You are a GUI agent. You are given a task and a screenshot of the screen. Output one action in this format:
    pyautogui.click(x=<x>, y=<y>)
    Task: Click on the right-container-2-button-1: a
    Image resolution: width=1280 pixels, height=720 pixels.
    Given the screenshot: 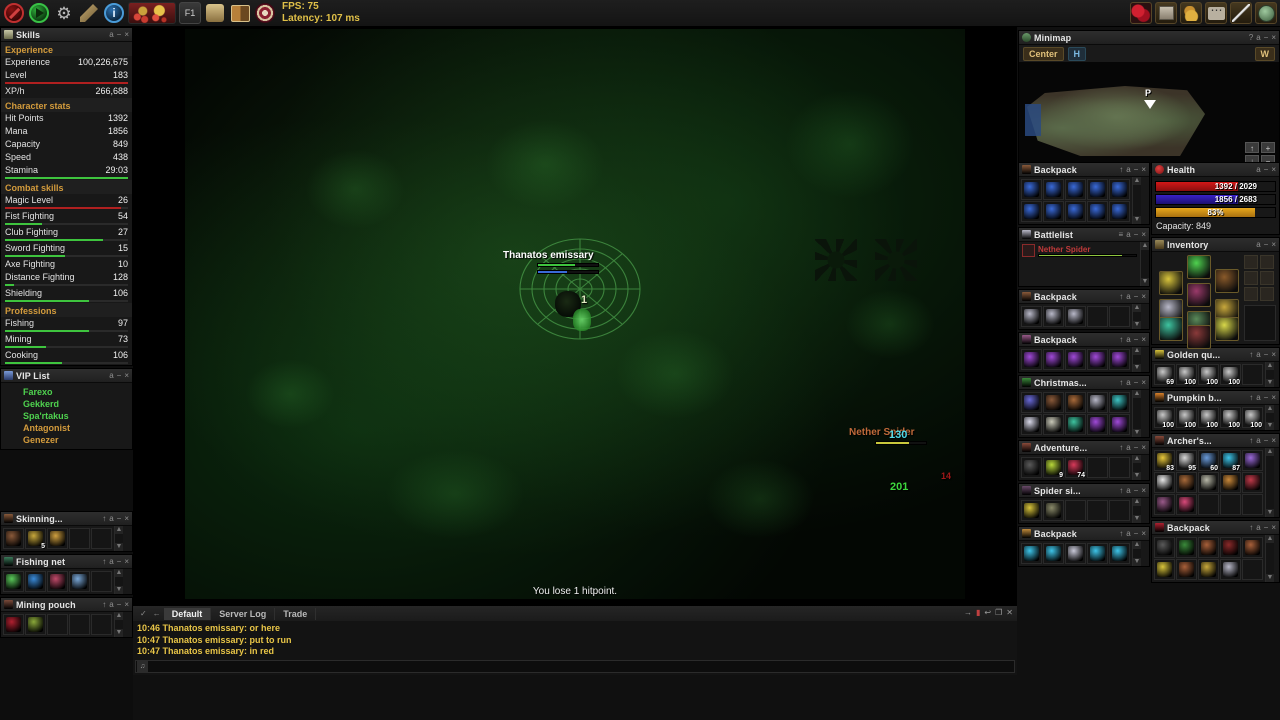 What is the action you would take?
    pyautogui.click(x=1128, y=339)
    